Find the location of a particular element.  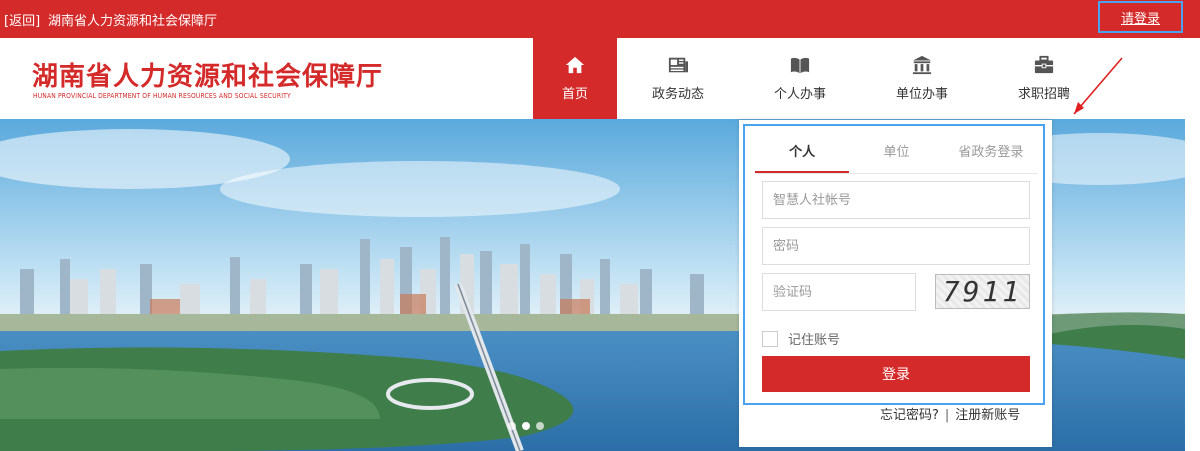

institution-icon is located at coordinates (922, 65).